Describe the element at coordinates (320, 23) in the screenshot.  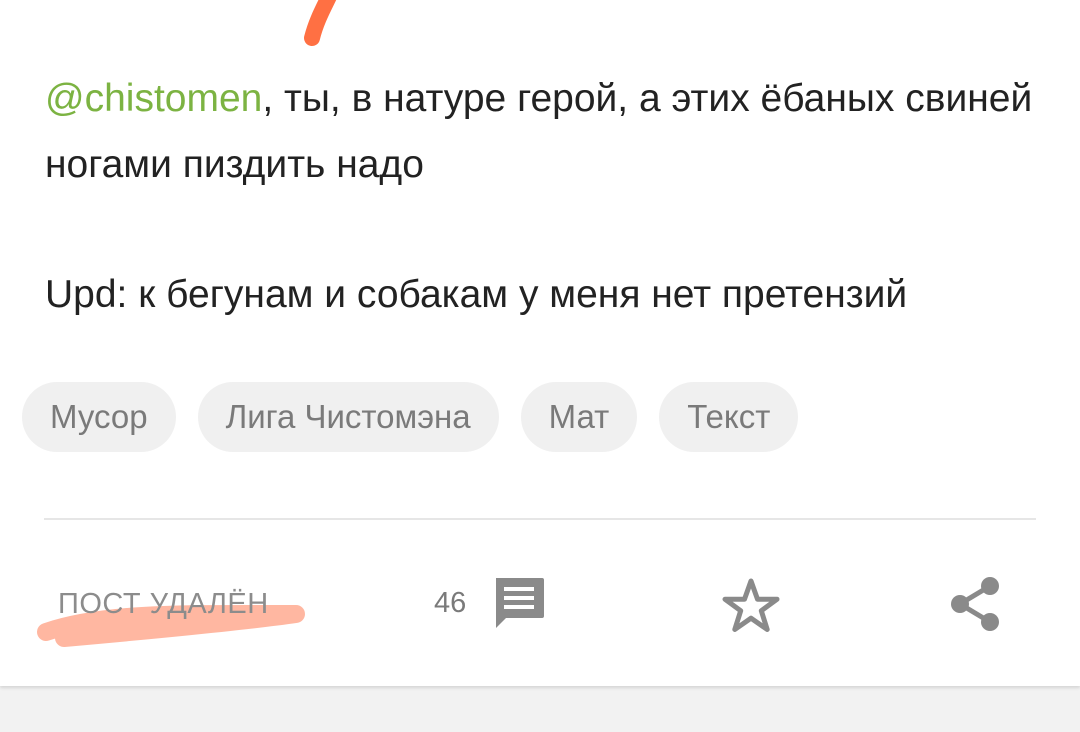
I see `orange-scribble-mark` at that location.